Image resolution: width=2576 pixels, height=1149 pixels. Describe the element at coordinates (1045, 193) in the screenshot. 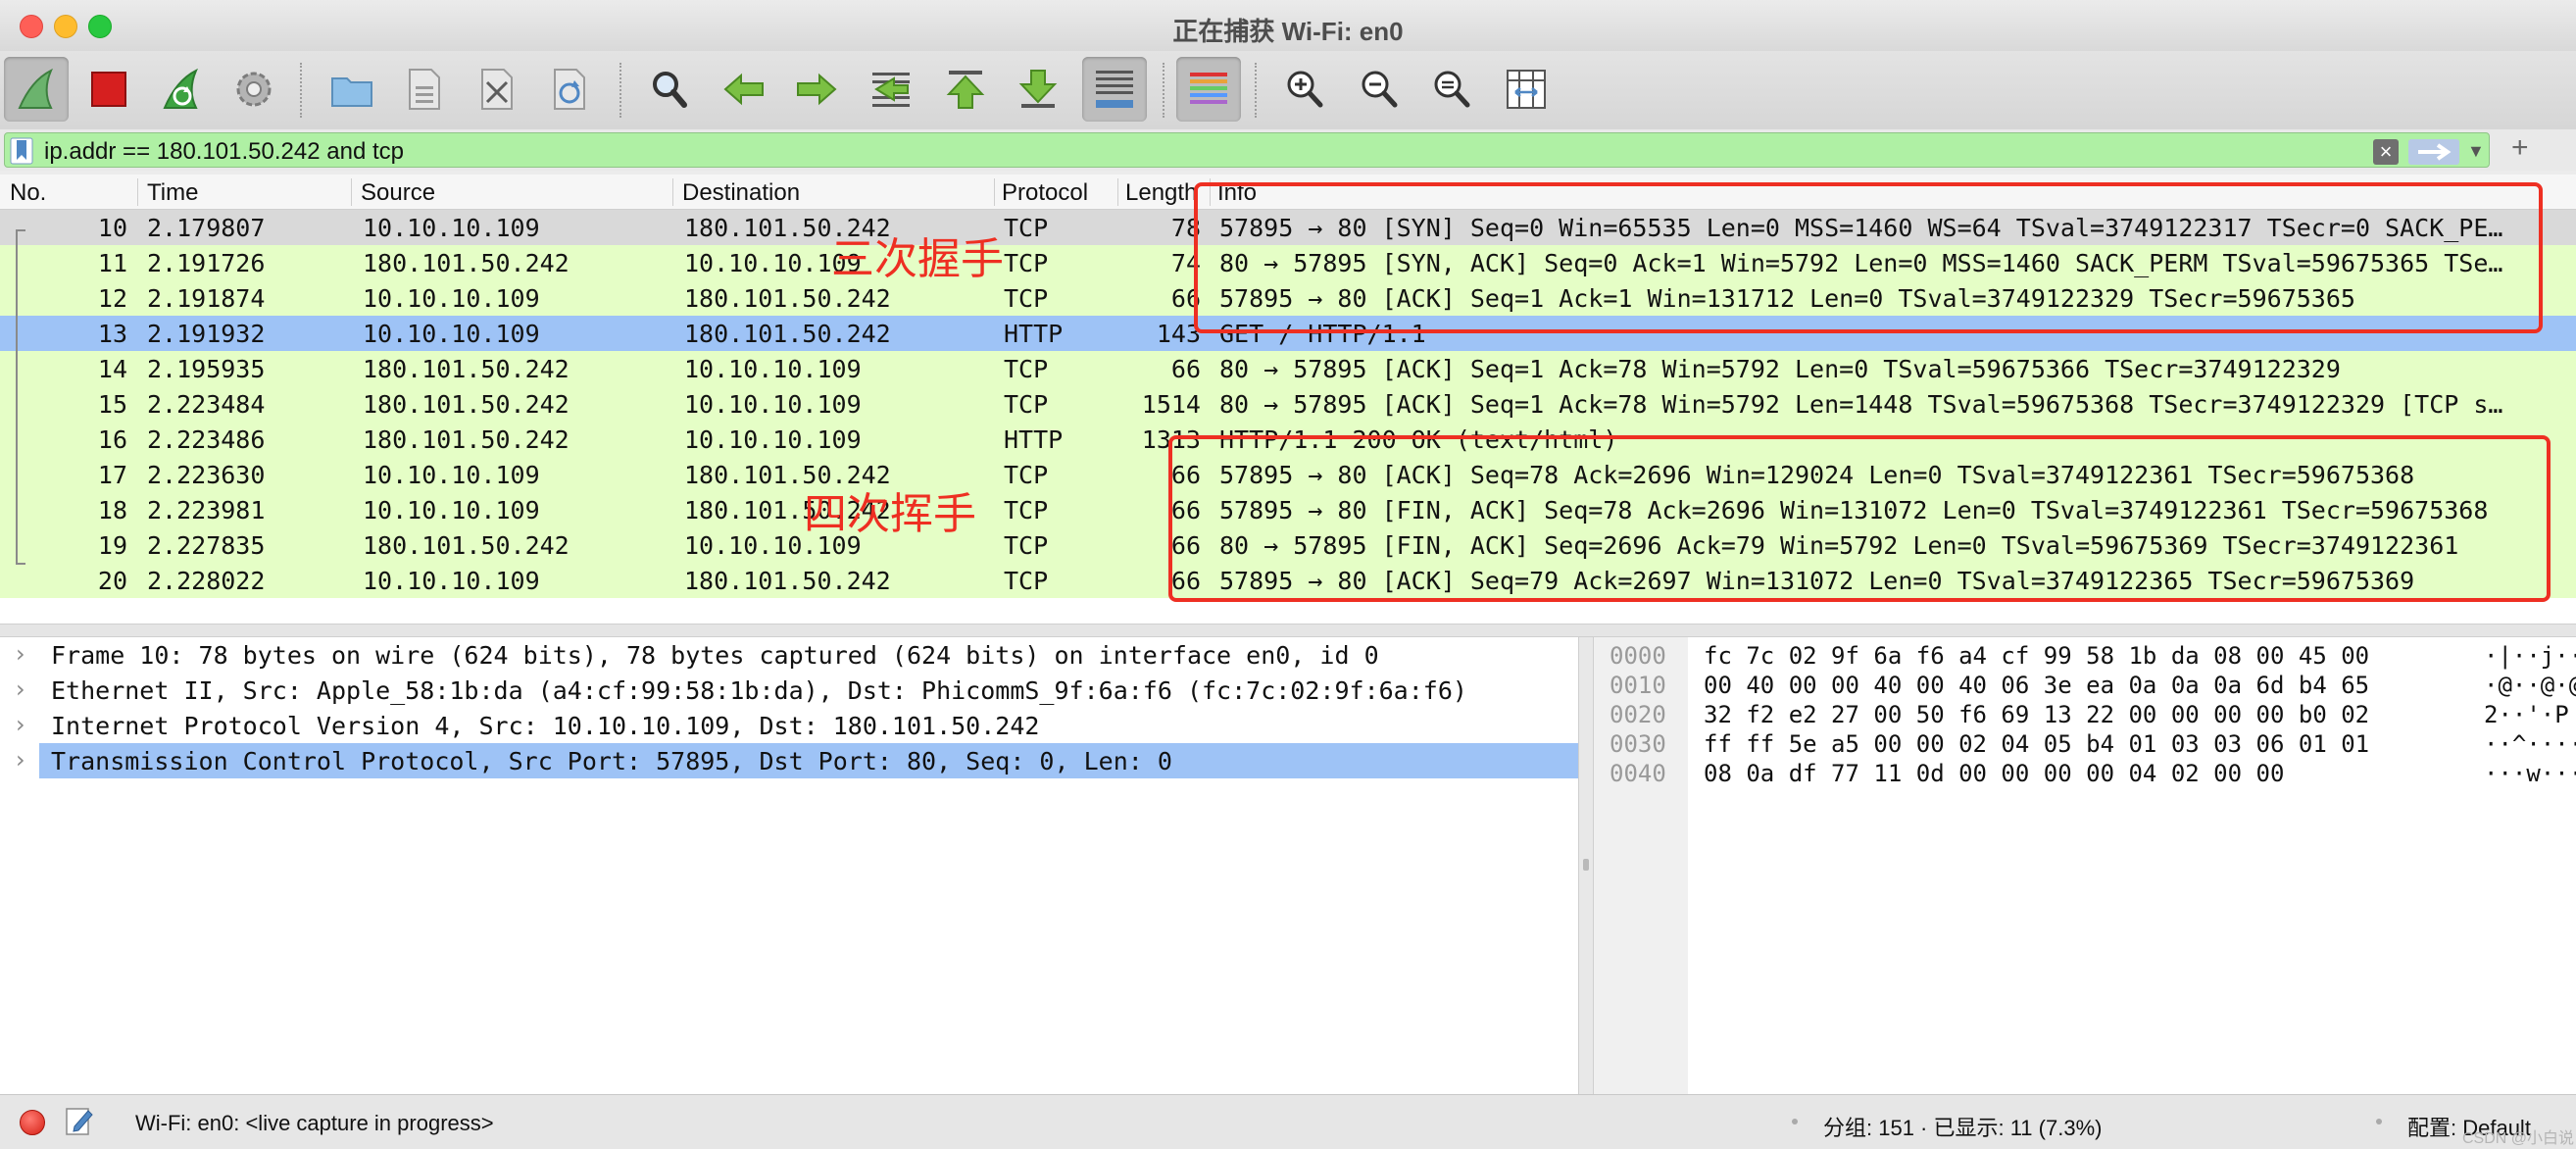

I see `column-header-protocol: Protocol` at that location.